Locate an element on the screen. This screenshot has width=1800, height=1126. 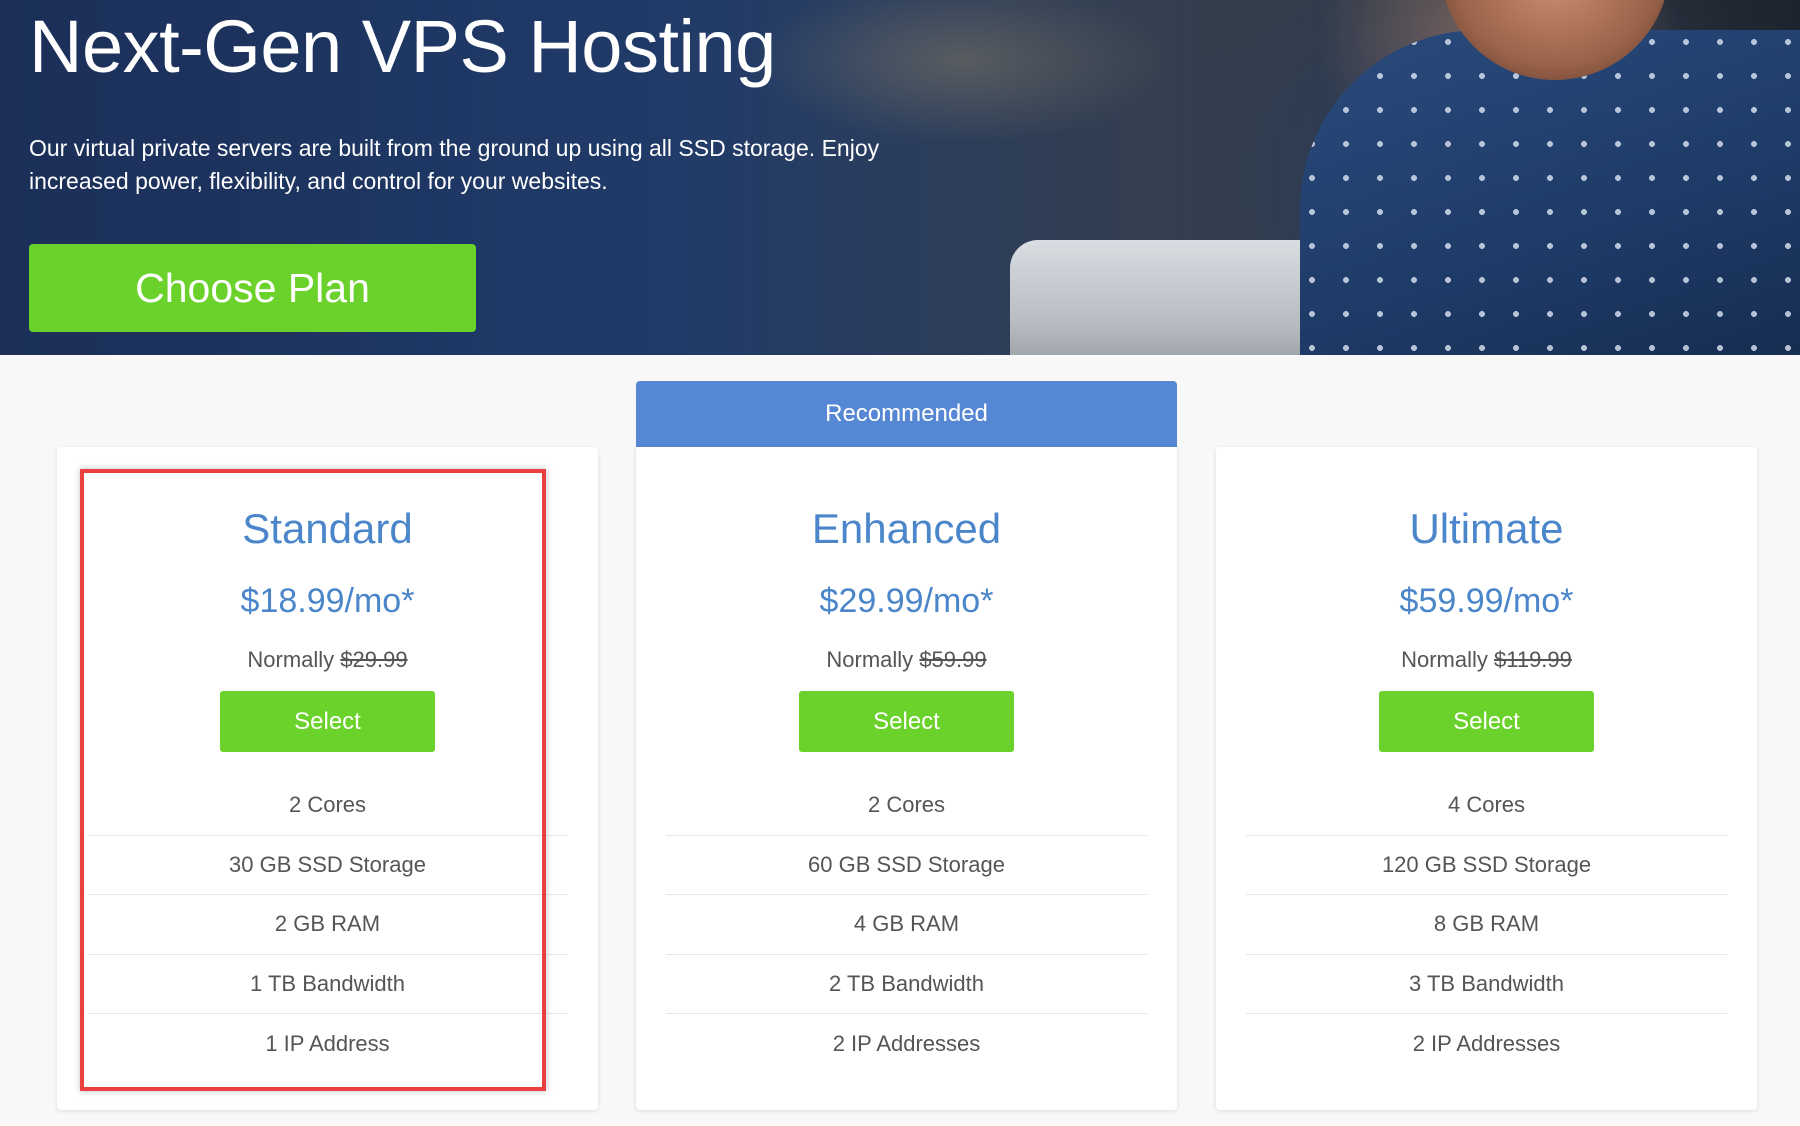
feature-ram: 4 GB RAM is located at coordinates (906, 925).